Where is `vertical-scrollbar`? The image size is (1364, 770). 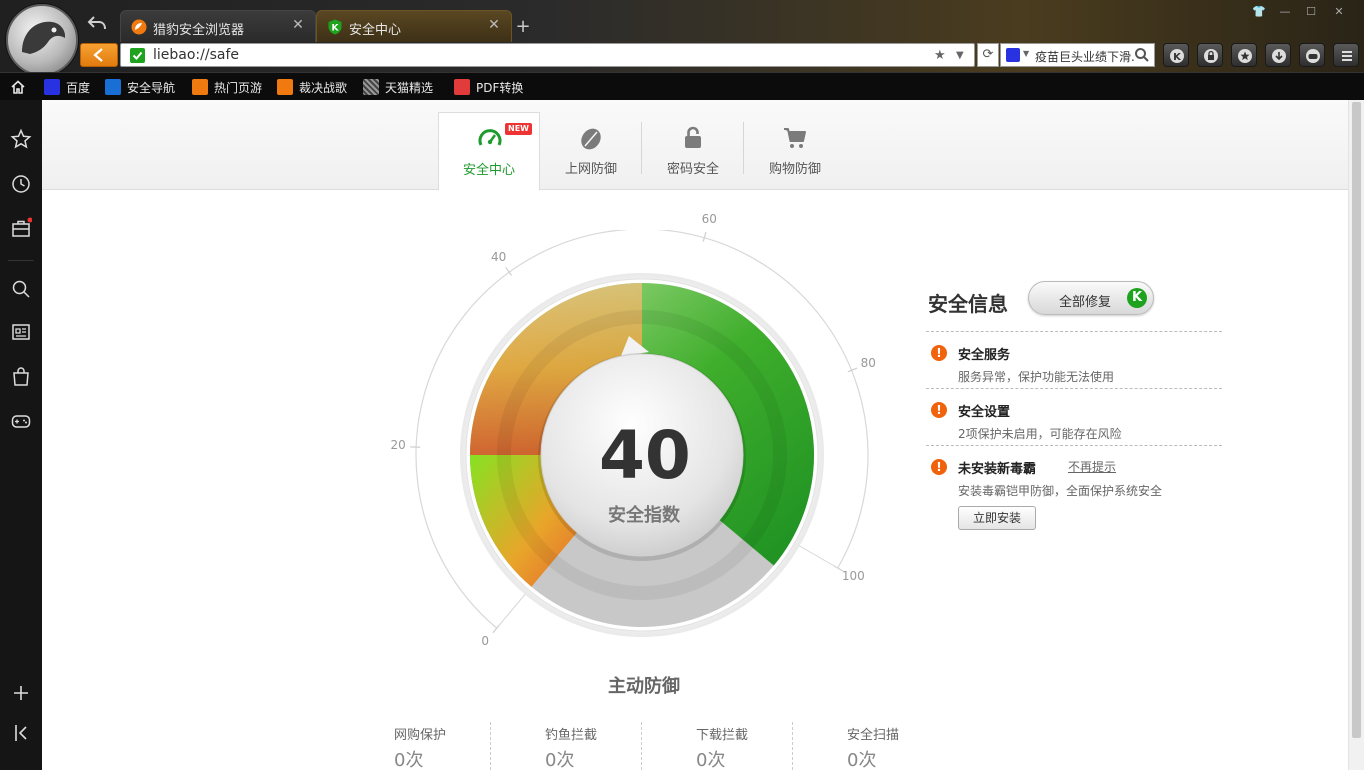 vertical-scrollbar is located at coordinates (1356, 435).